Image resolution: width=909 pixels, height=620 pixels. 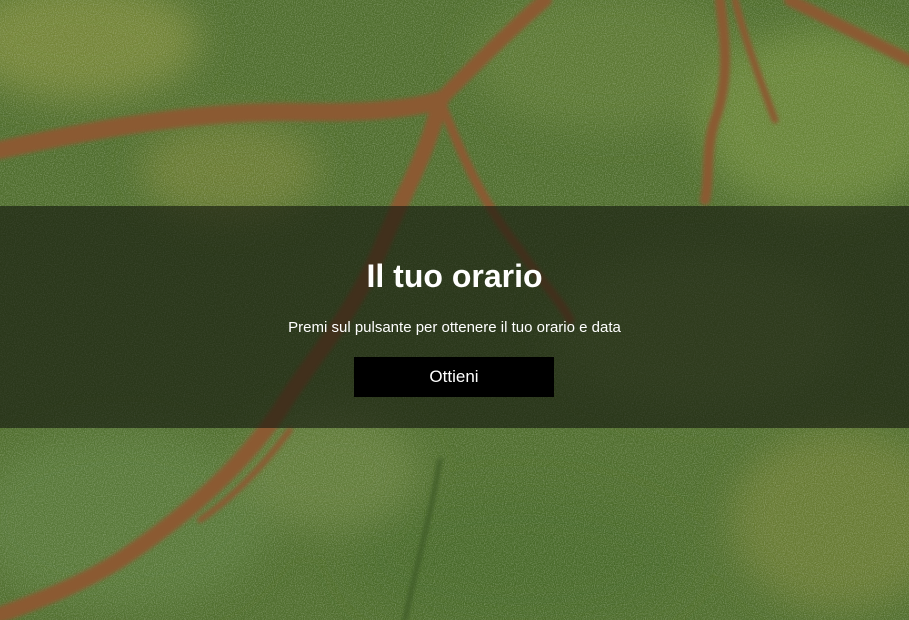 I want to click on page-title: Il tuo orario, so click(x=454, y=276).